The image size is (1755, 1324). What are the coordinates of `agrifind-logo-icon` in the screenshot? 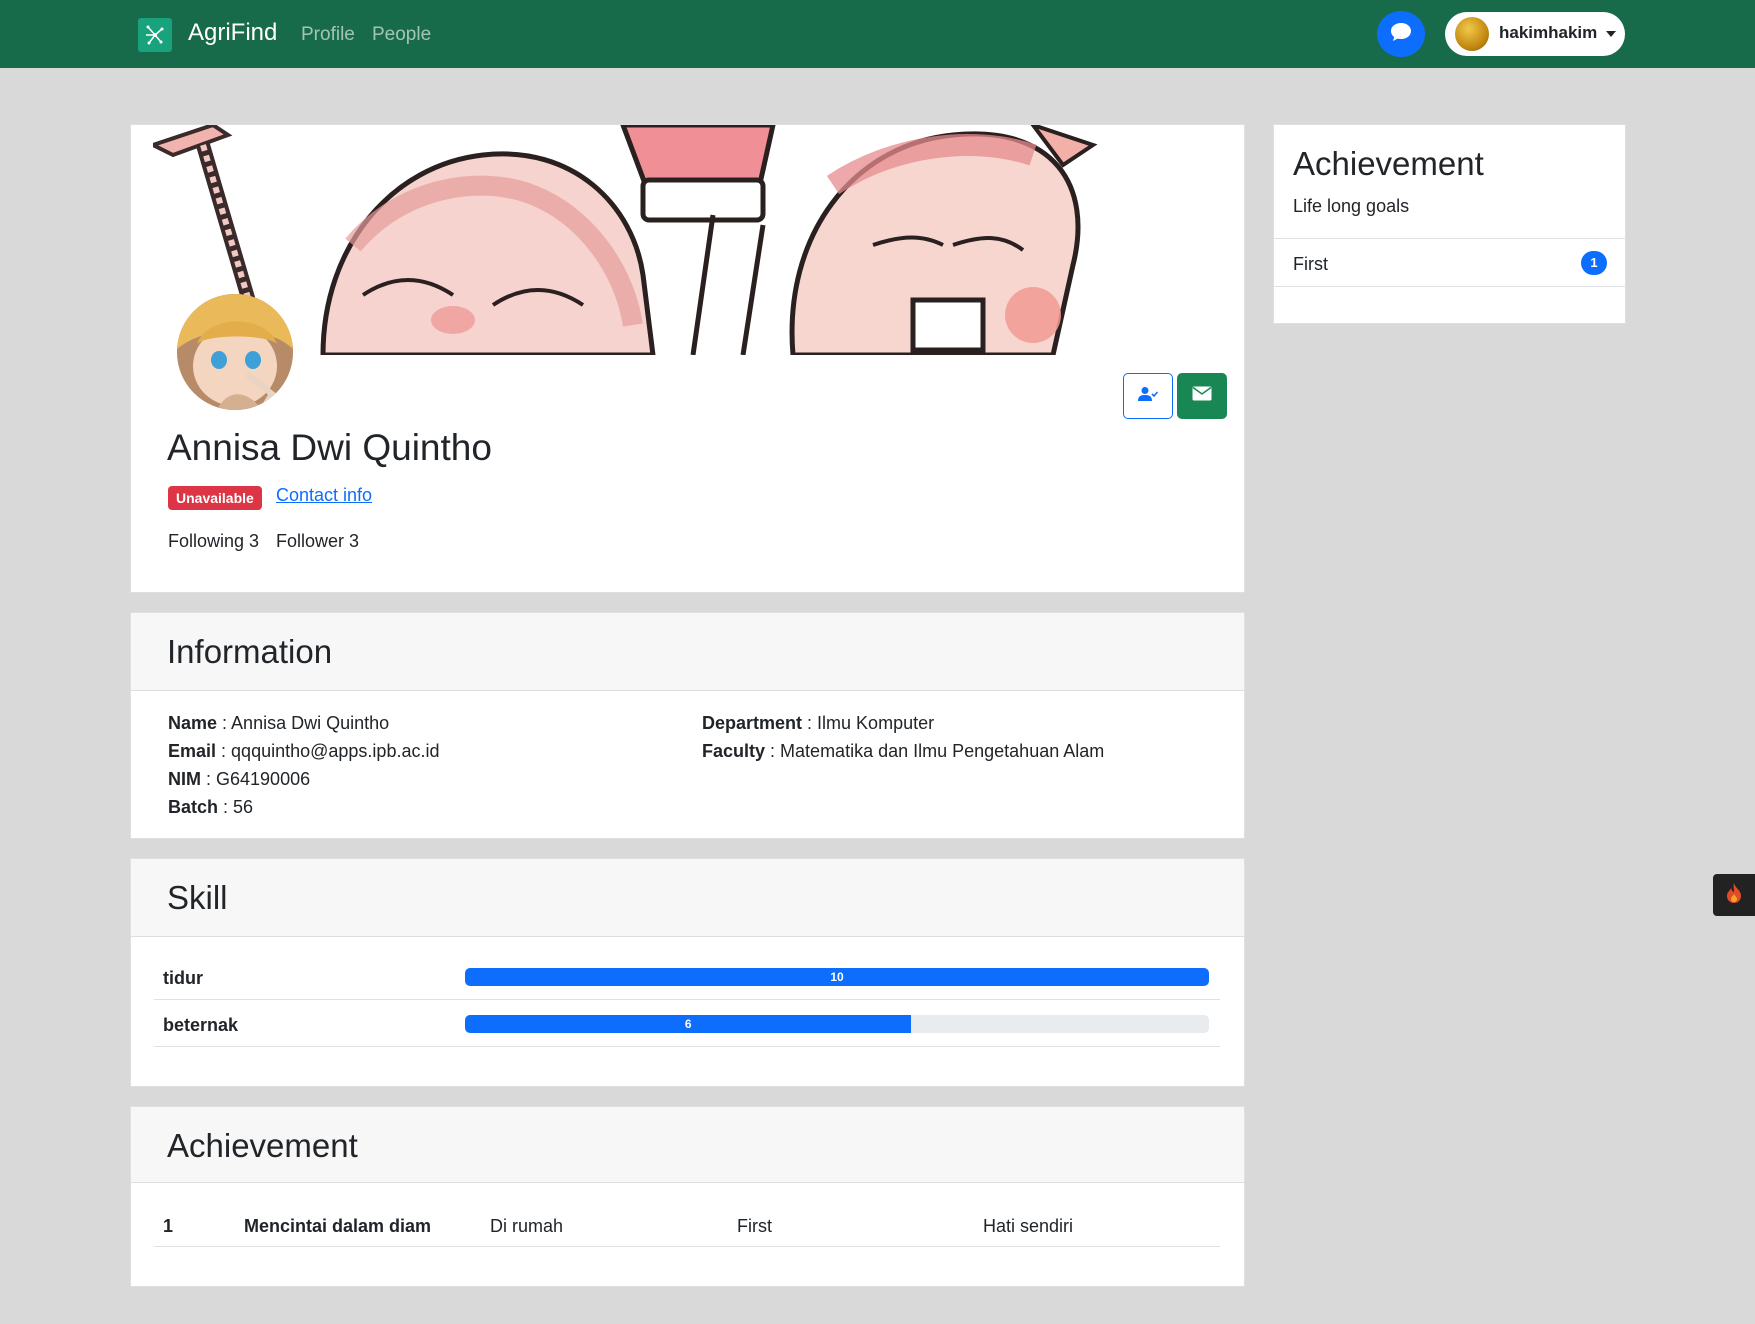 It's located at (155, 35).